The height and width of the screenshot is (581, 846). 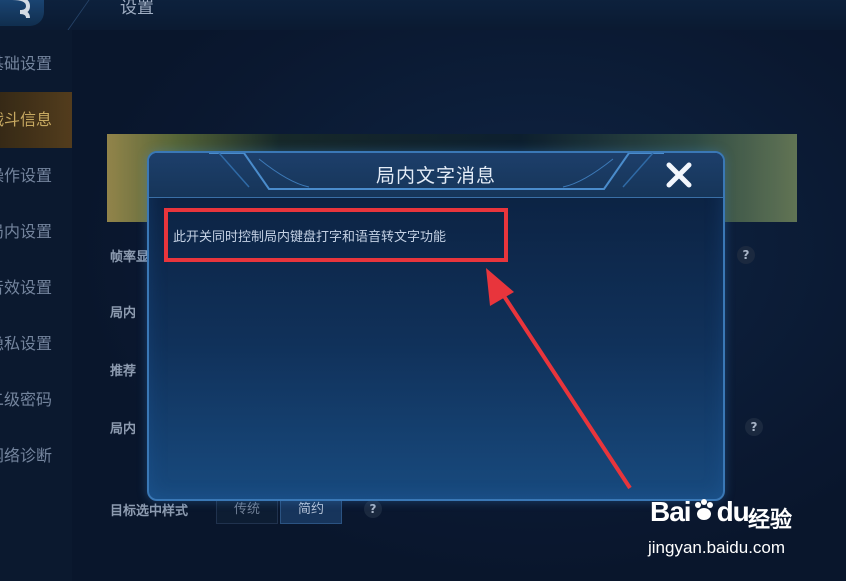 What do you see at coordinates (770, 520) in the screenshot?
I see `watermark-sub: 经验` at bounding box center [770, 520].